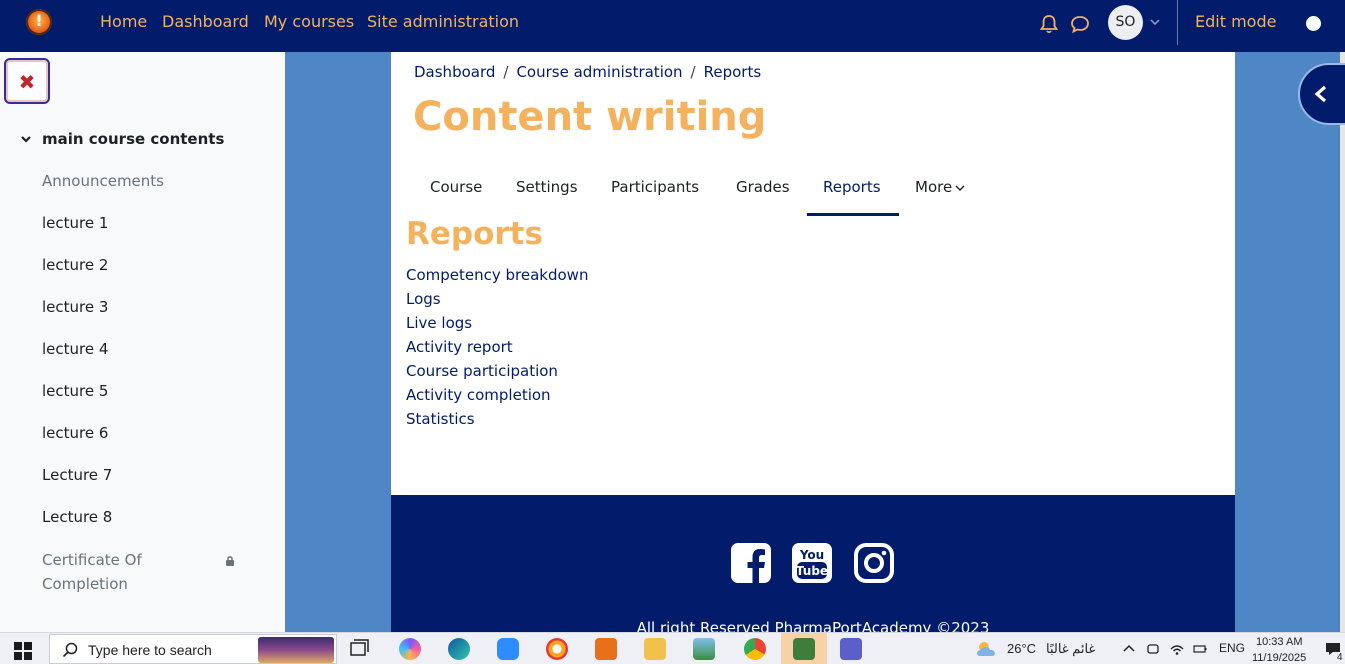 This screenshot has width=1345, height=664. What do you see at coordinates (75, 433) in the screenshot?
I see `drawer-item-lecture-6: lecture 6` at bounding box center [75, 433].